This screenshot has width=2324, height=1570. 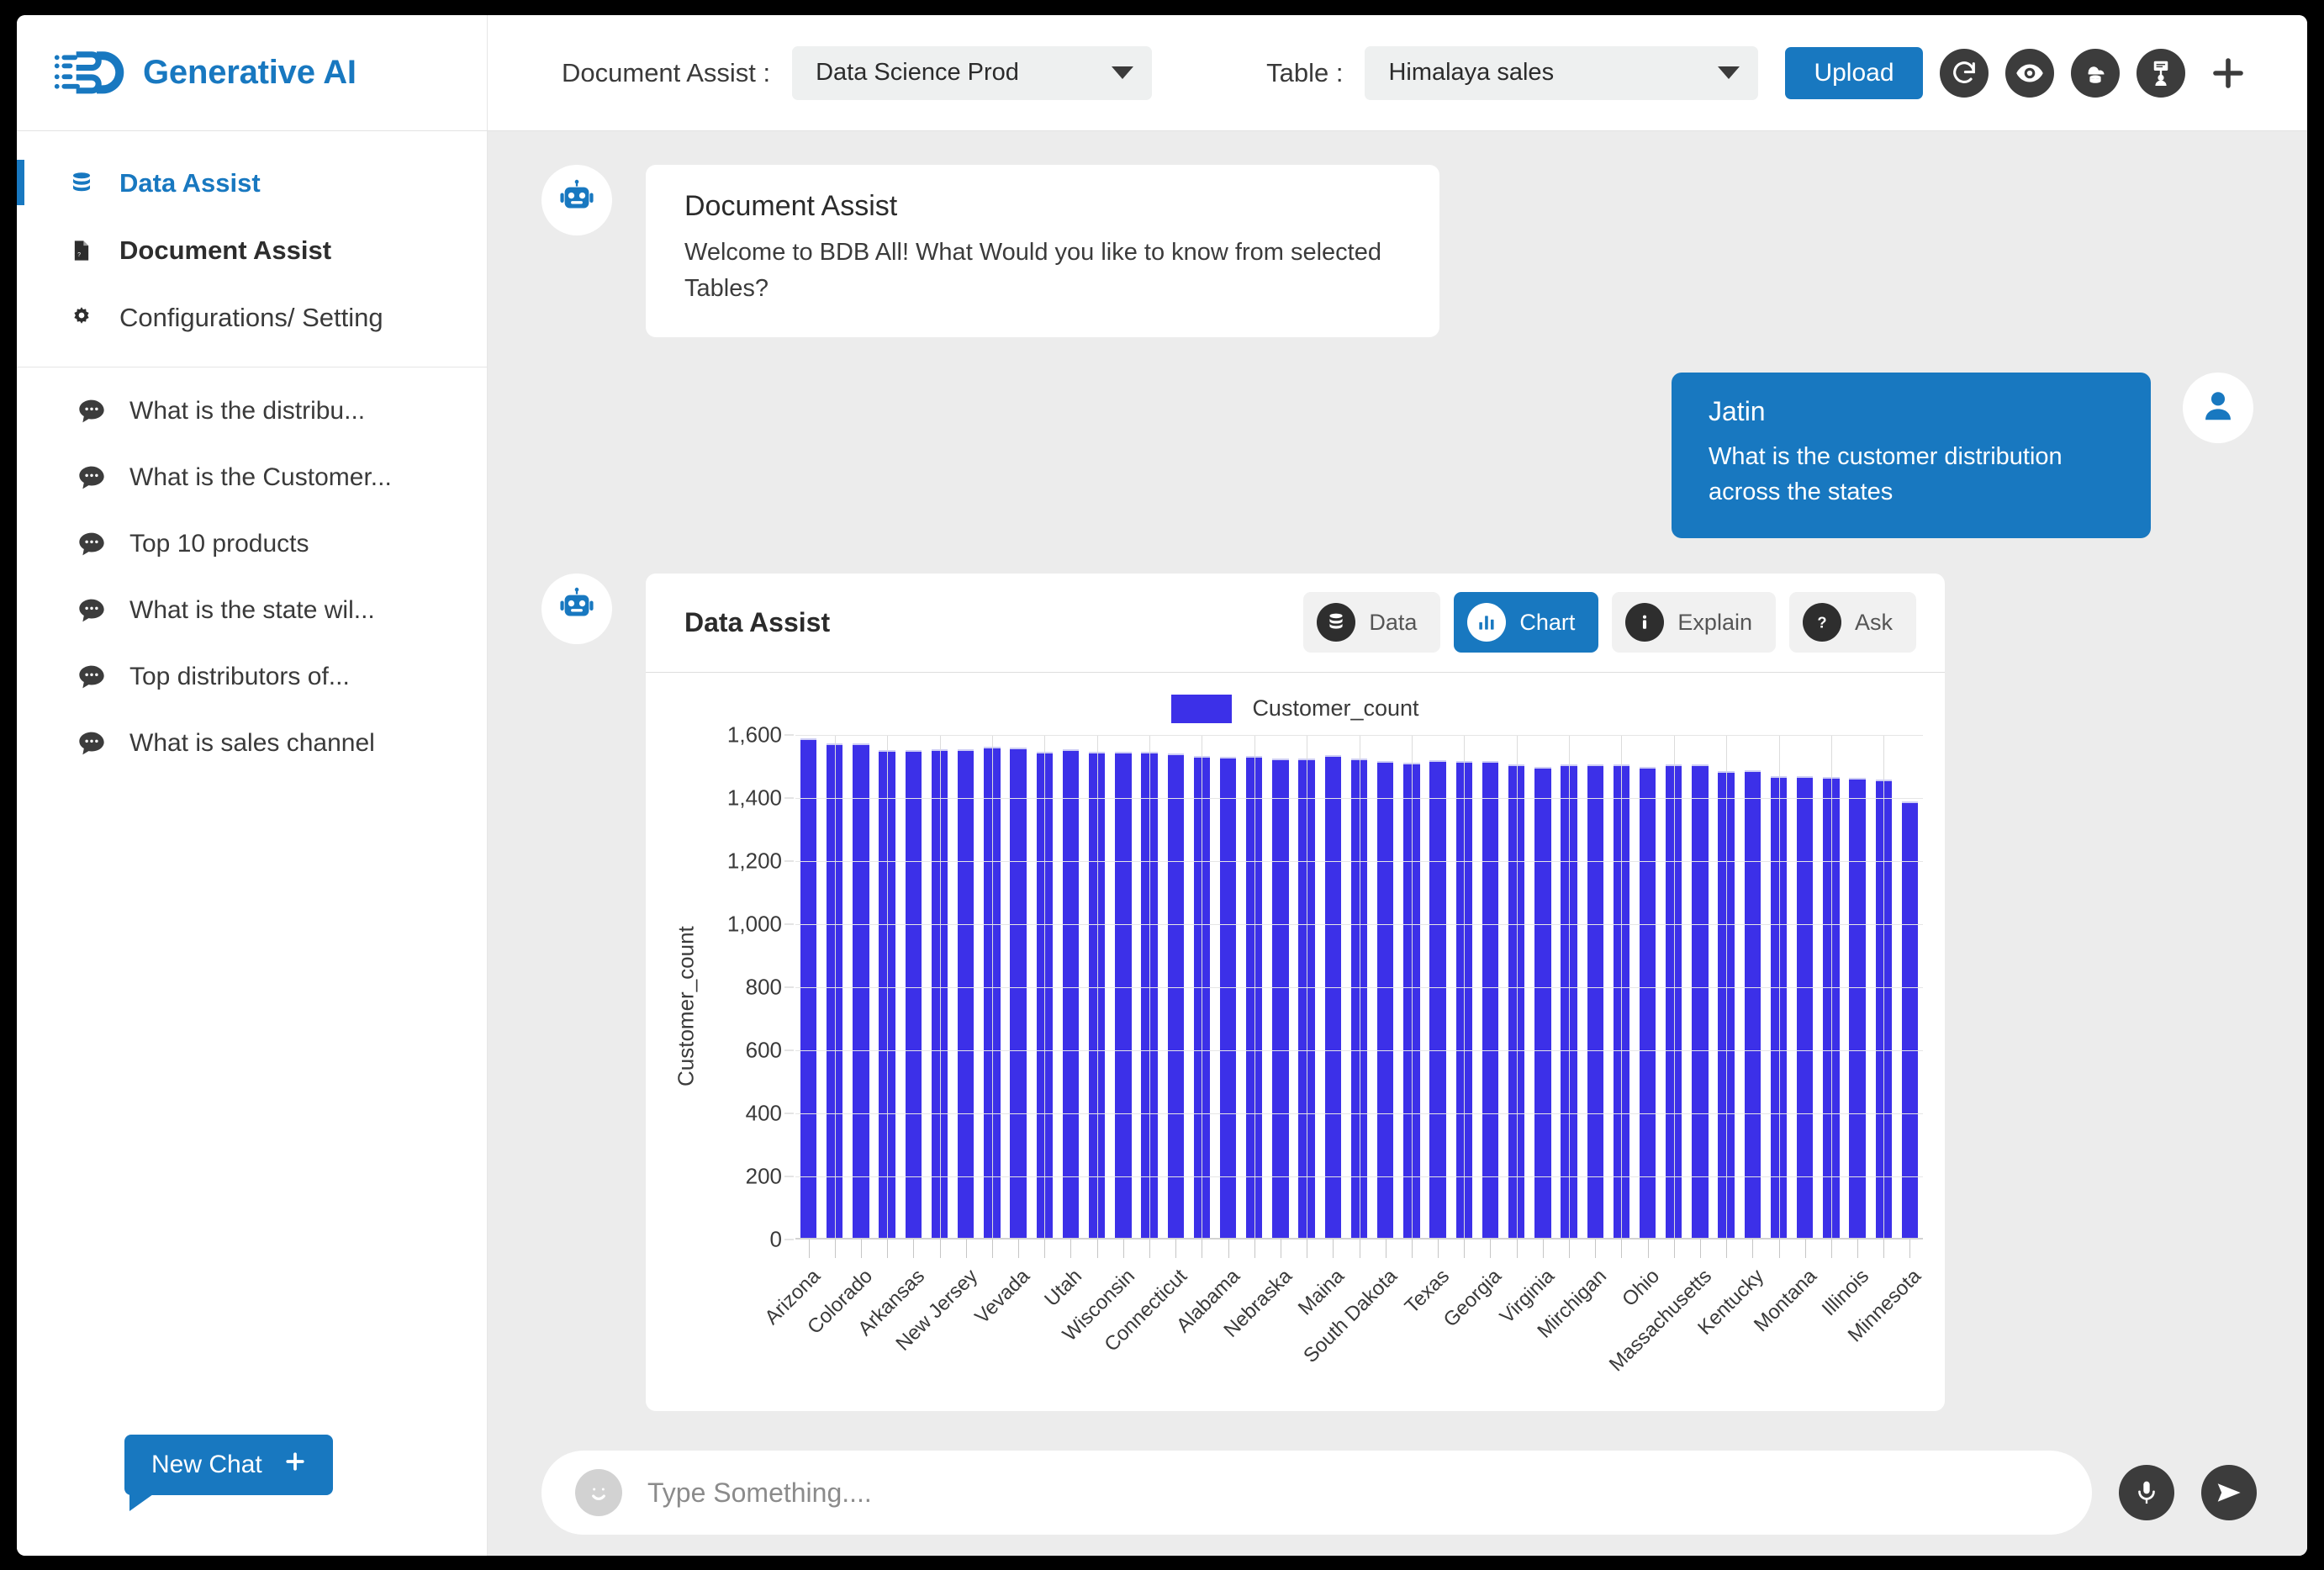 I want to click on chat-bubble-icon, so click(x=91, y=478).